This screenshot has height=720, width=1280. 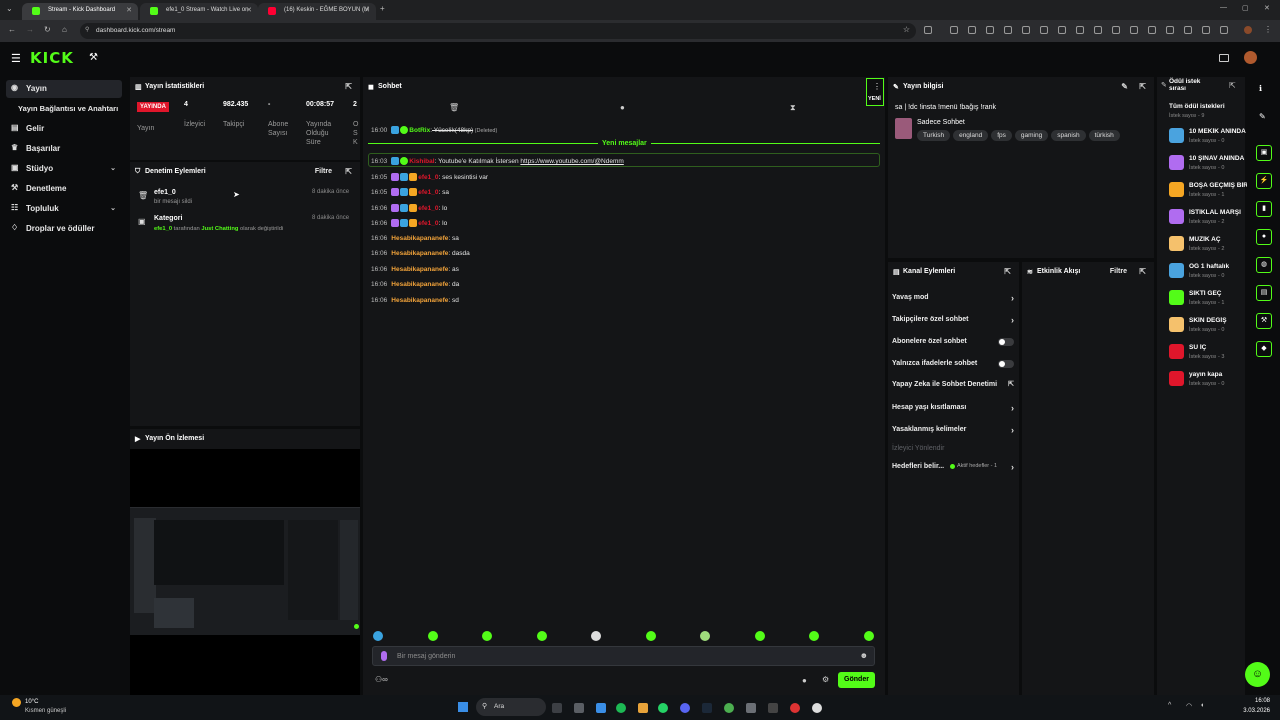 I want to click on reload-icon: ↻, so click(x=47, y=29).